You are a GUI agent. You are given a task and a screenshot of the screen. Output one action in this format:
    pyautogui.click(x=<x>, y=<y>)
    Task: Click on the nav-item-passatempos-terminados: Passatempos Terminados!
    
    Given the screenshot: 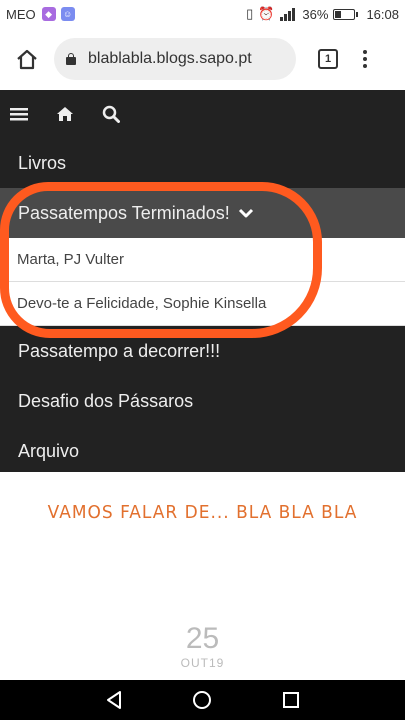 What is the action you would take?
    pyautogui.click(x=202, y=213)
    